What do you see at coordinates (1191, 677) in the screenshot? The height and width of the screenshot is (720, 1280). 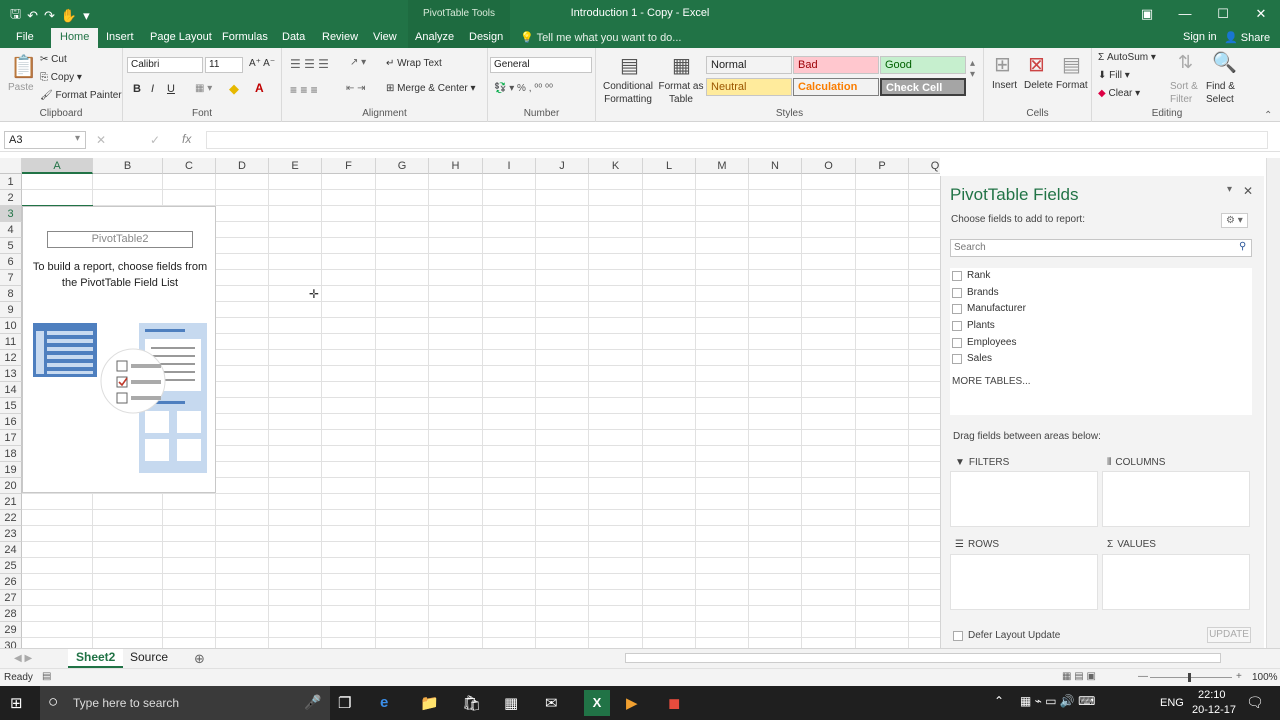 I see `zoom-slider` at bounding box center [1191, 677].